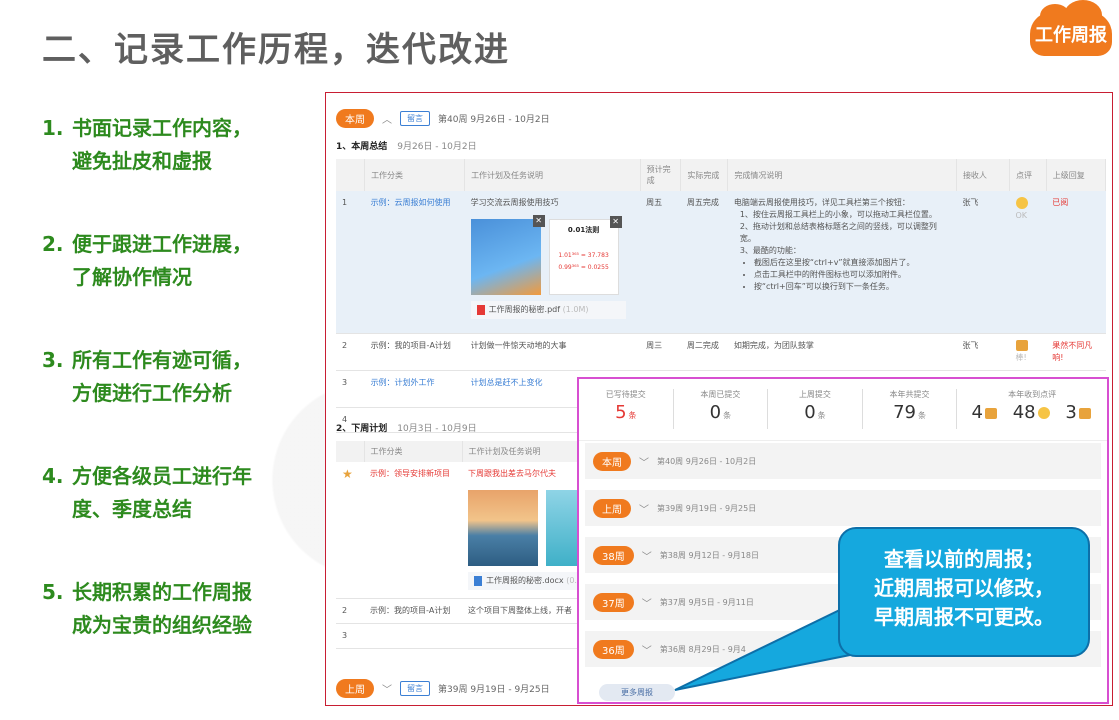  Describe the element at coordinates (172, 261) in the screenshot. I see `point-2: 2. 便于跟进工作进展， 了解协作情况` at that location.